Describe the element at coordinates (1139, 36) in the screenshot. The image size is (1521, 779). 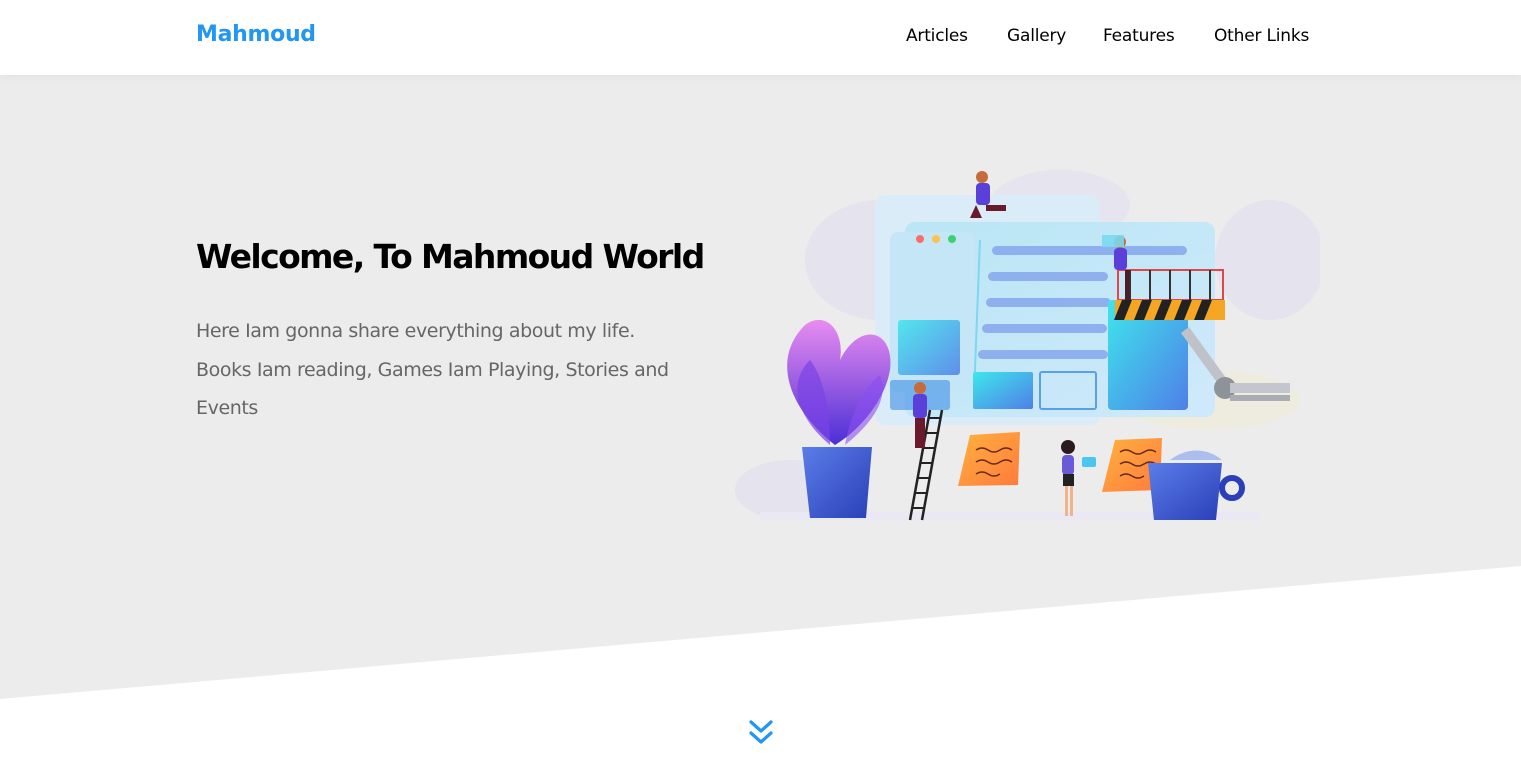
I see `nav-link-features: Features` at that location.